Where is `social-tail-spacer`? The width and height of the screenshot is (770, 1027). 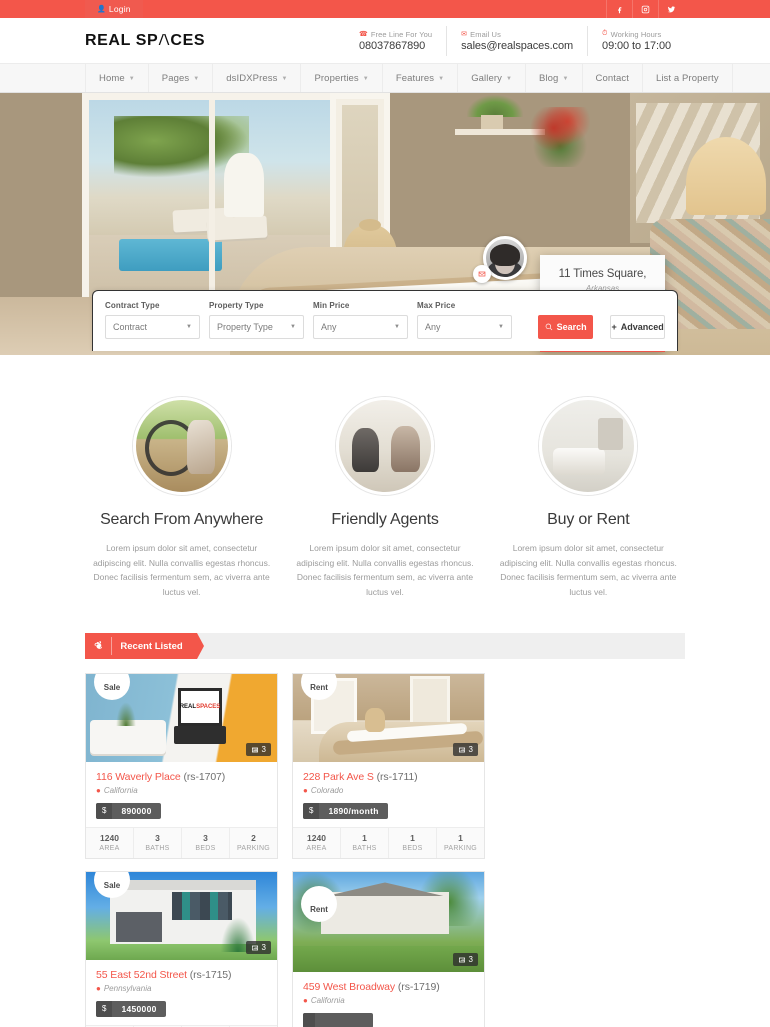 social-tail-spacer is located at coordinates (727, 9).